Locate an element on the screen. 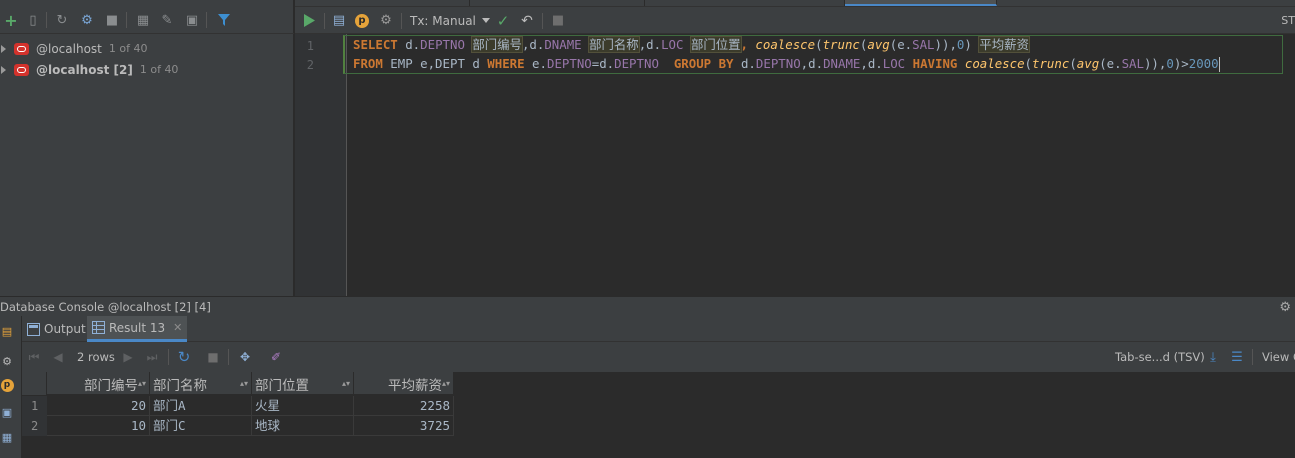 The height and width of the screenshot is (458, 1295). table-row: 1 20 部门A 火星 2258 is located at coordinates (238, 406).